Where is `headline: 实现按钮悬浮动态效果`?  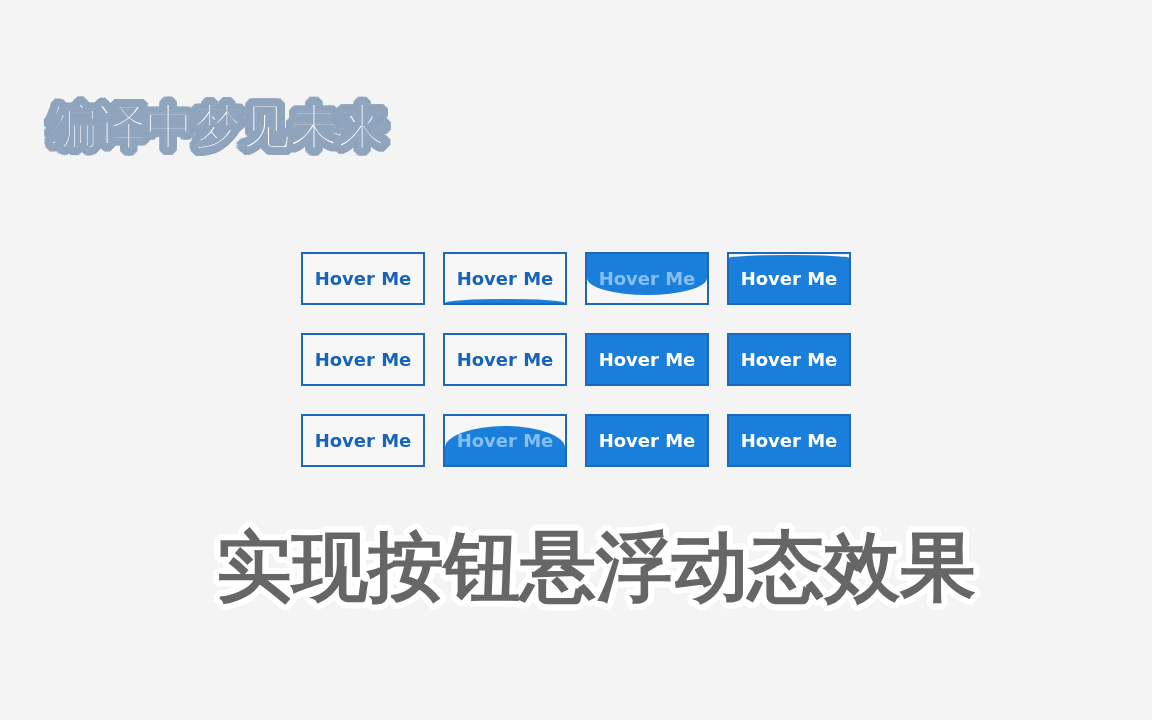 headline: 实现按钮悬浮动态效果 is located at coordinates (596, 566).